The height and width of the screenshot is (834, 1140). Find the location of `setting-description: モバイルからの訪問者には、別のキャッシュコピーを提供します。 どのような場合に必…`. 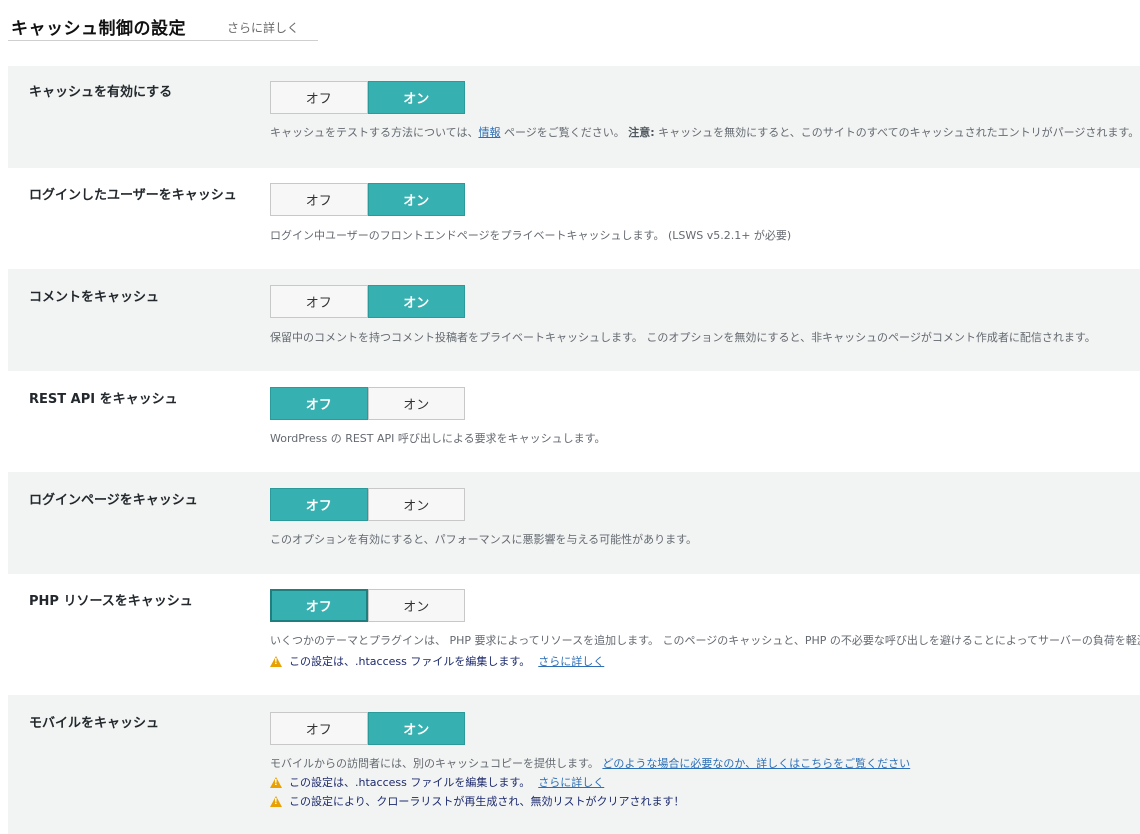

setting-description: モバイルからの訪問者には、別のキャッシュコピーを提供します。 どのような場合に必… is located at coordinates (590, 763).